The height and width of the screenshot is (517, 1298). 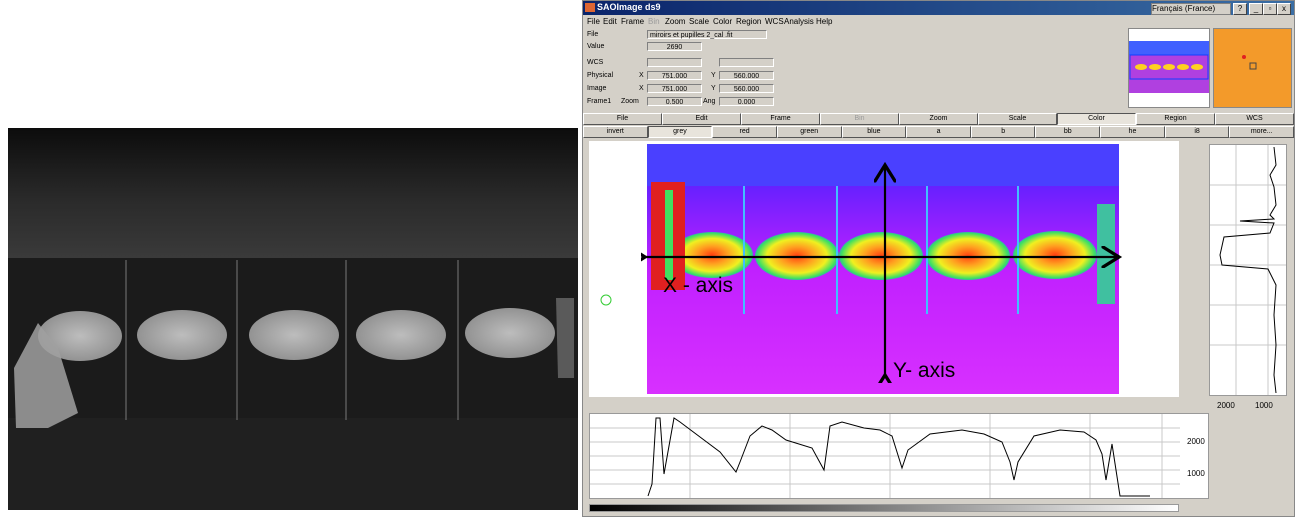 I want to click on help-icon: ?, so click(x=1240, y=9).